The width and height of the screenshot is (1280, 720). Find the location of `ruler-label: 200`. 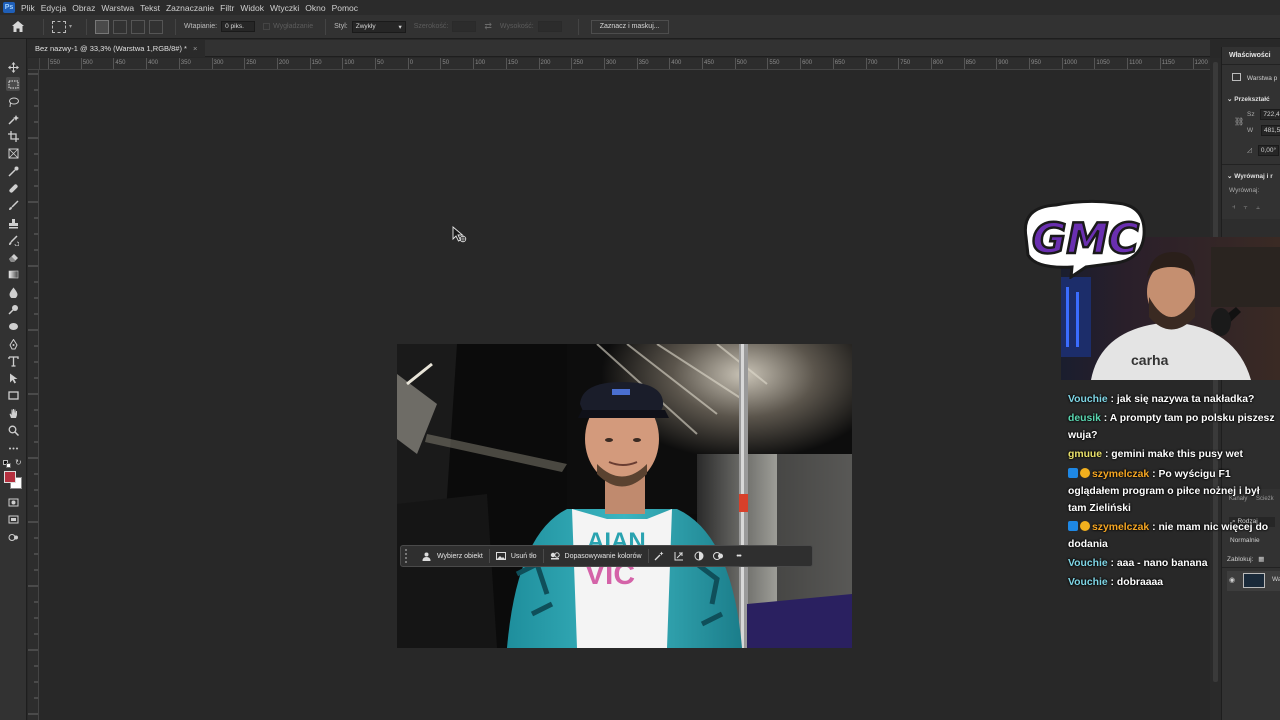

ruler-label: 200 is located at coordinates (545, 63).